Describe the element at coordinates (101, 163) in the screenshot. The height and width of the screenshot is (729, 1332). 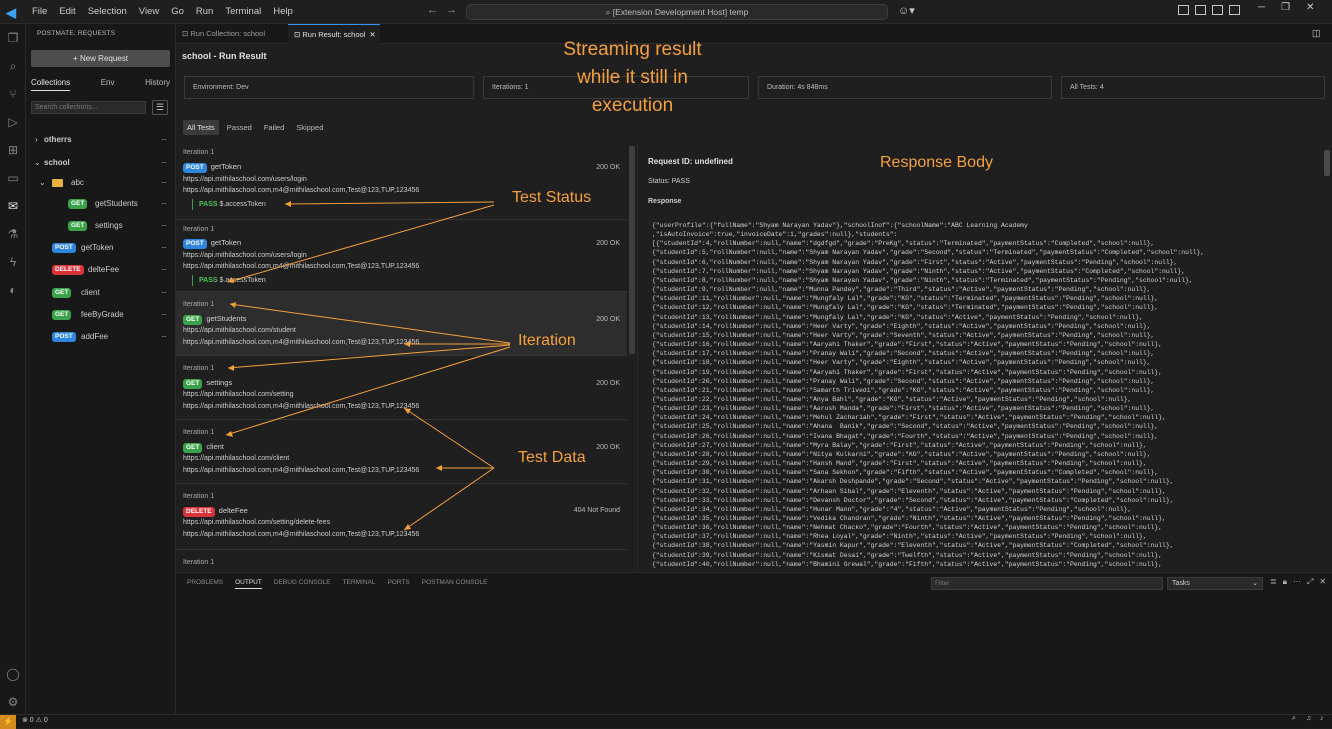
I see `tree-folder-school: ⌄ school ···` at that location.